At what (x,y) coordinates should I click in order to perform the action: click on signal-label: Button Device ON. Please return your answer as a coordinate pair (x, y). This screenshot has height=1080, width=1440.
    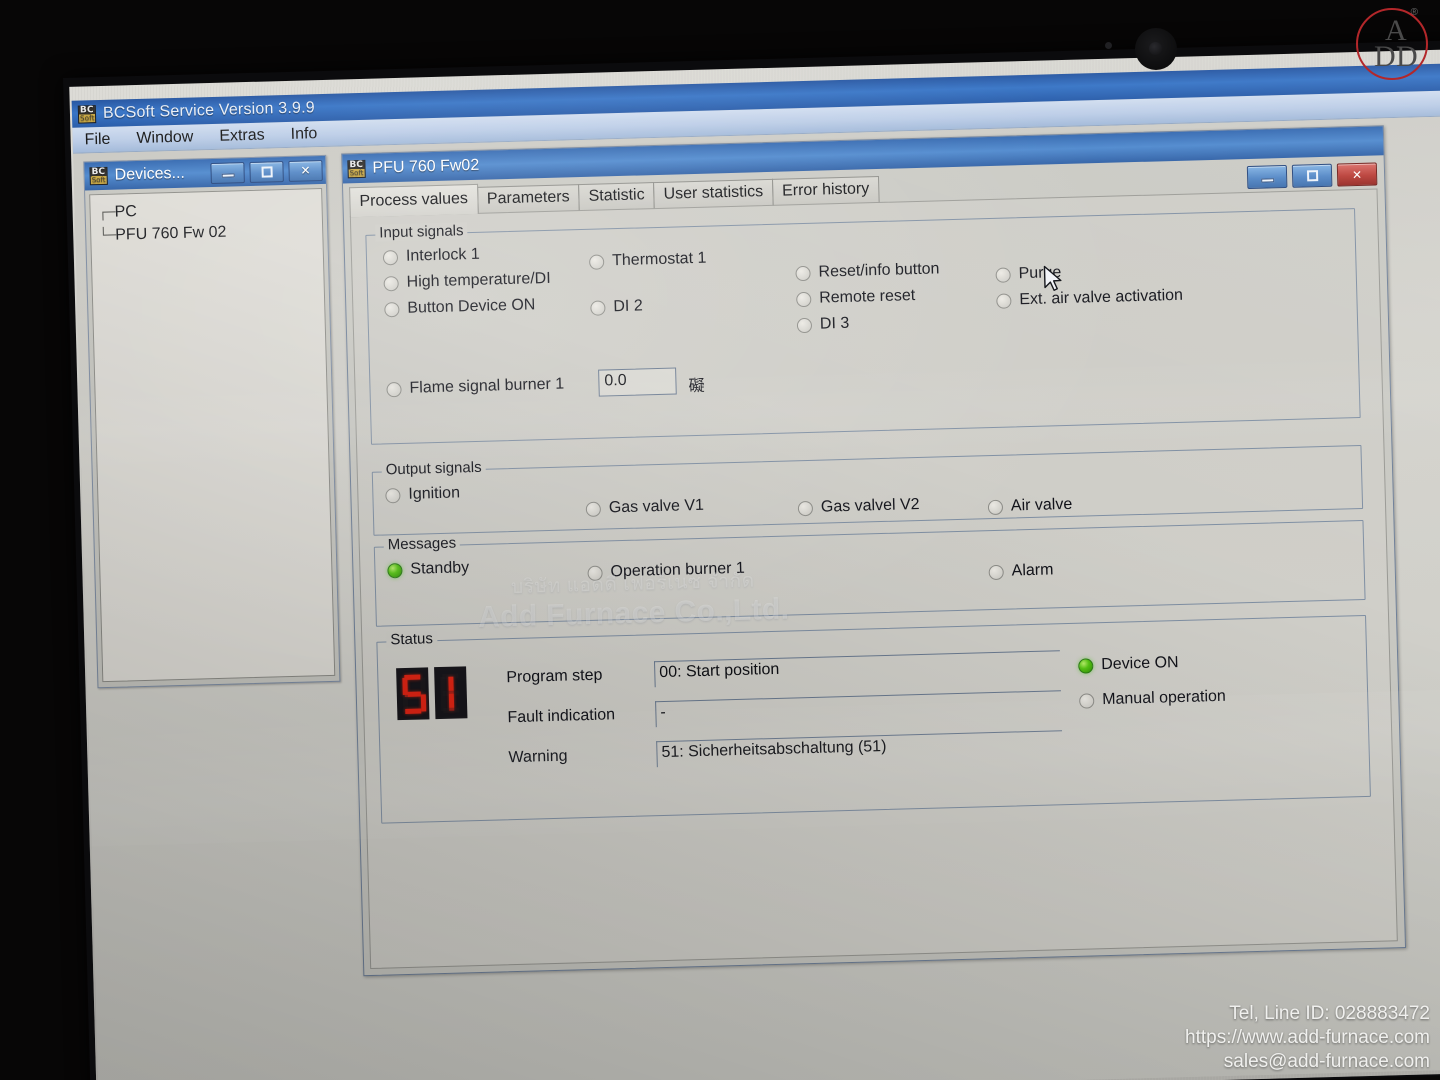
    Looking at the image, I should click on (471, 306).